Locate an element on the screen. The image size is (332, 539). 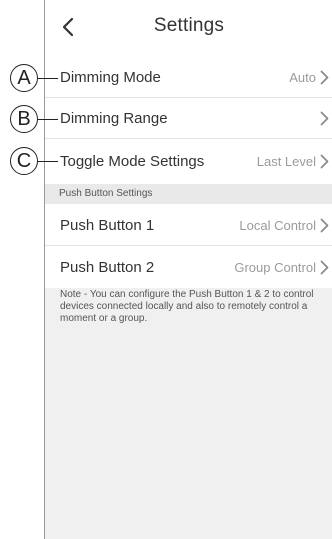
push-button-2-label: Push Button 2 is located at coordinates (107, 267).